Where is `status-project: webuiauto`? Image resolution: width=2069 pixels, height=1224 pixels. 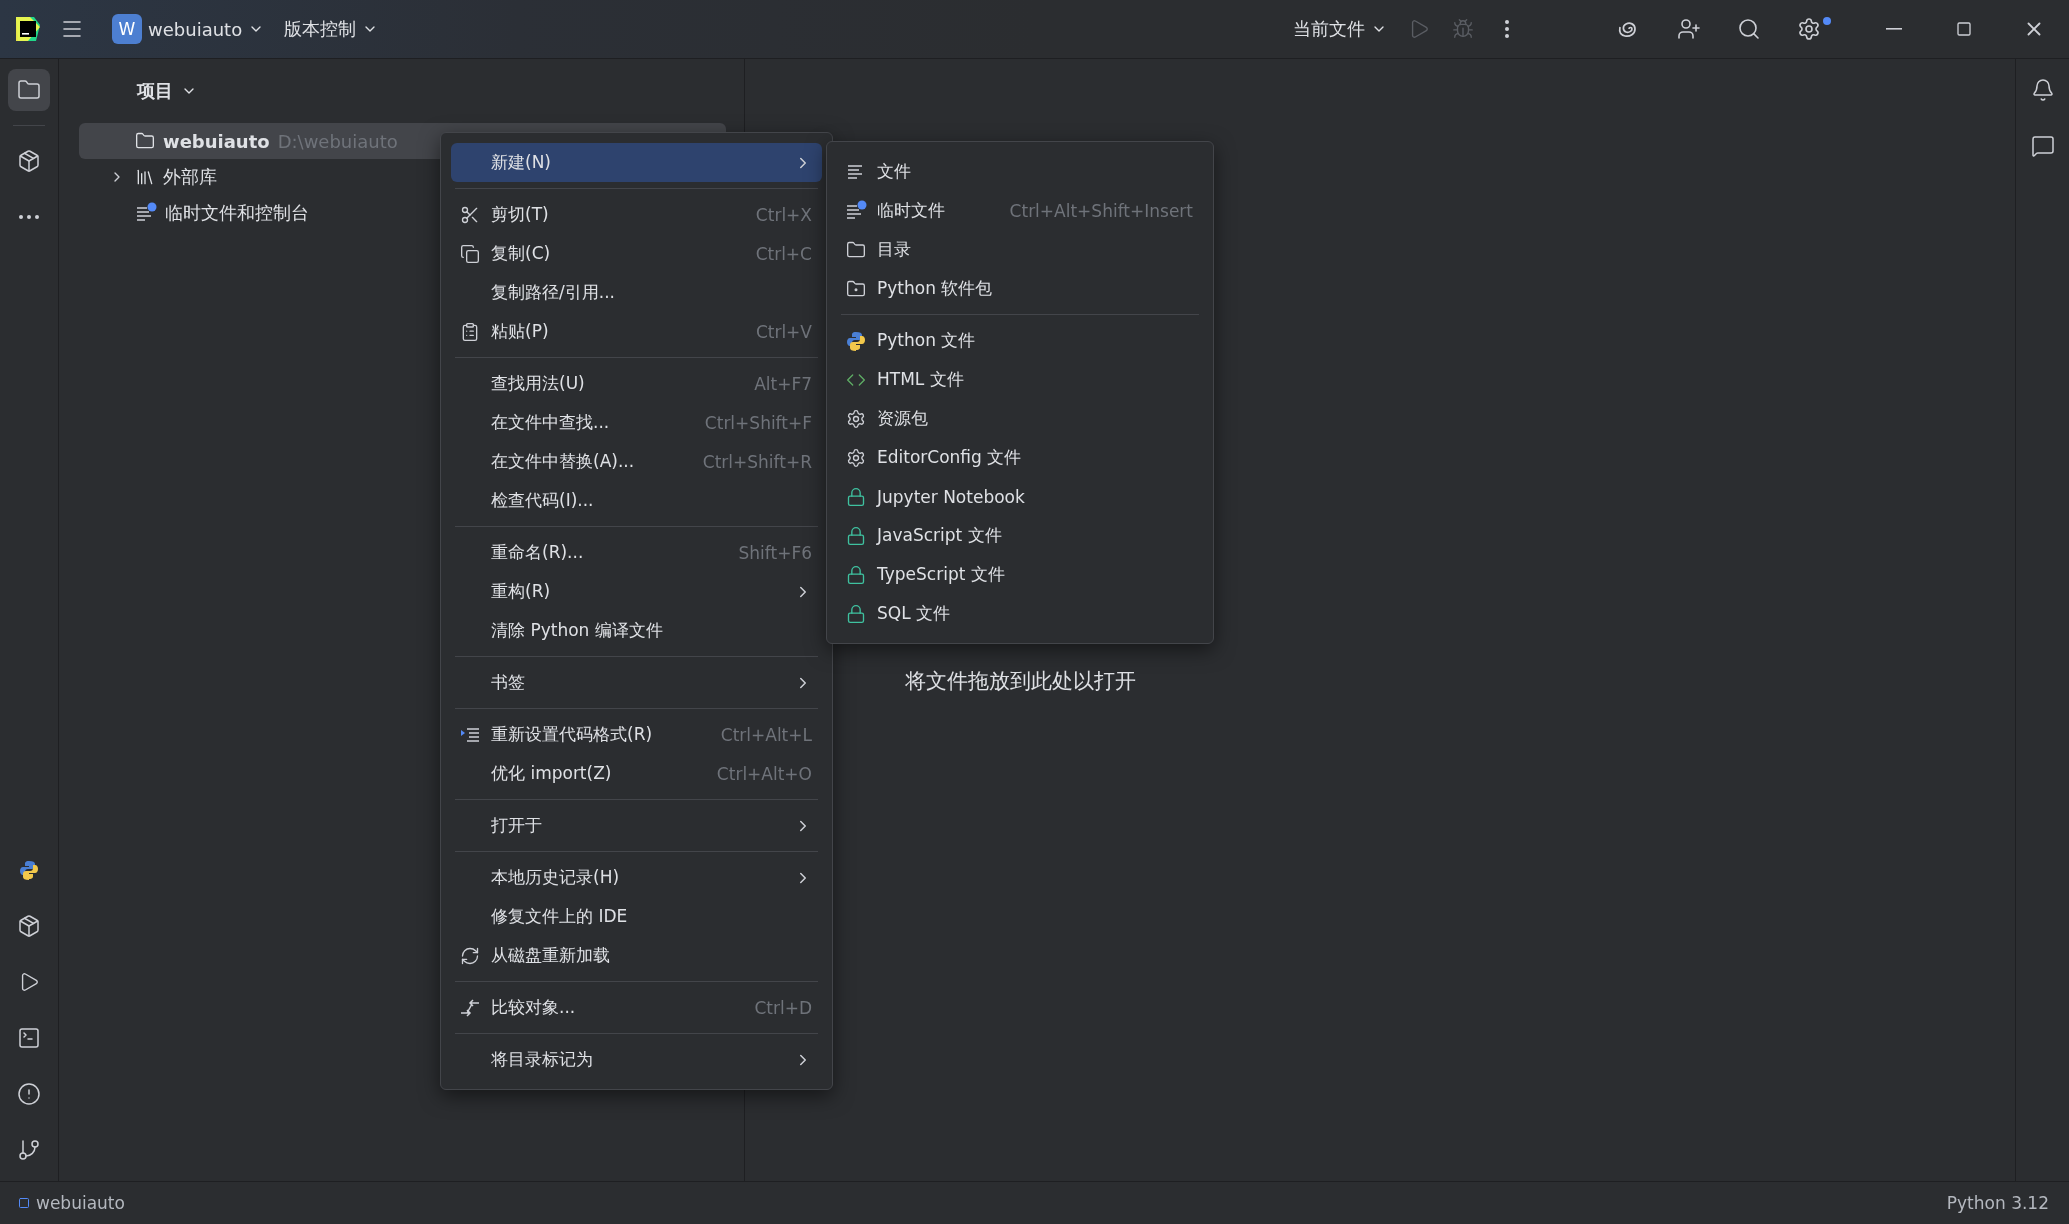 status-project: webuiauto is located at coordinates (71, 1203).